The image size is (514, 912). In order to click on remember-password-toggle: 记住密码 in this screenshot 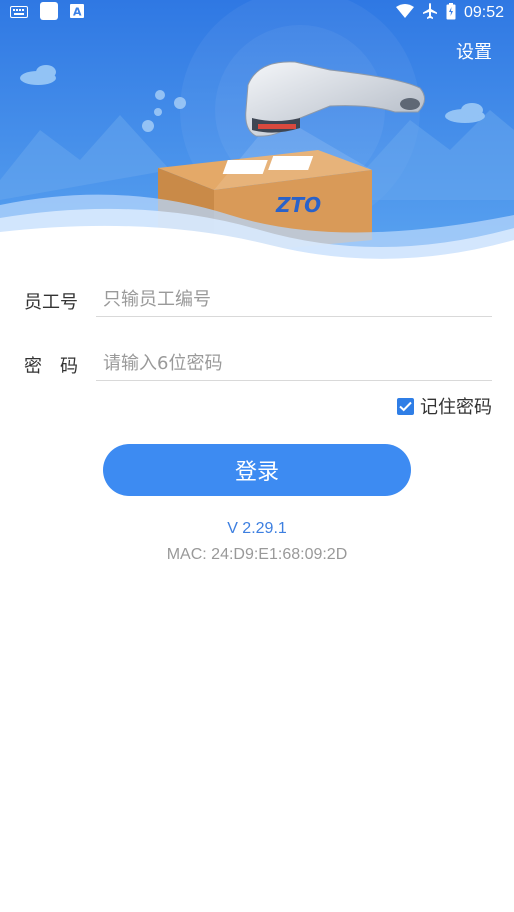, I will do `click(444, 406)`.